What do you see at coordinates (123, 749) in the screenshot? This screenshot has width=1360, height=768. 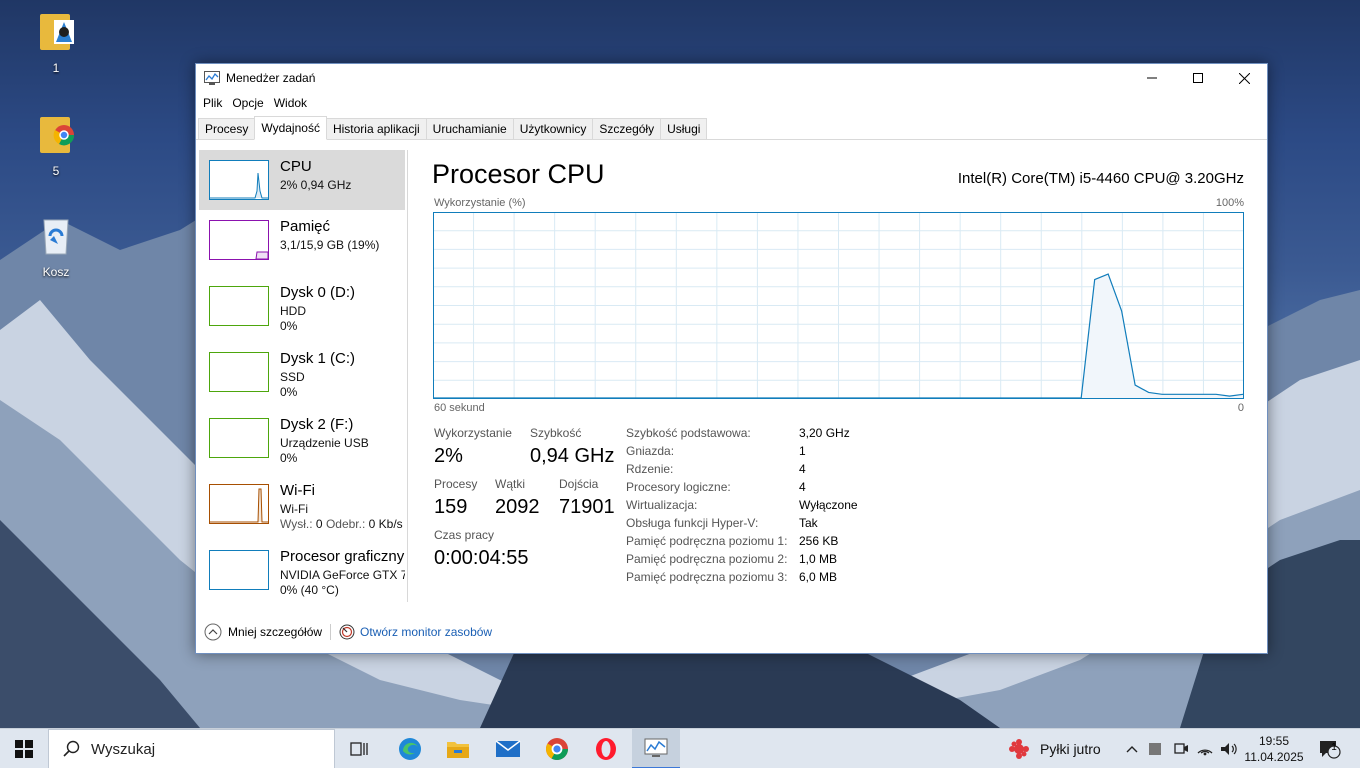 I see `search-placeholder: Wyszukaj` at bounding box center [123, 749].